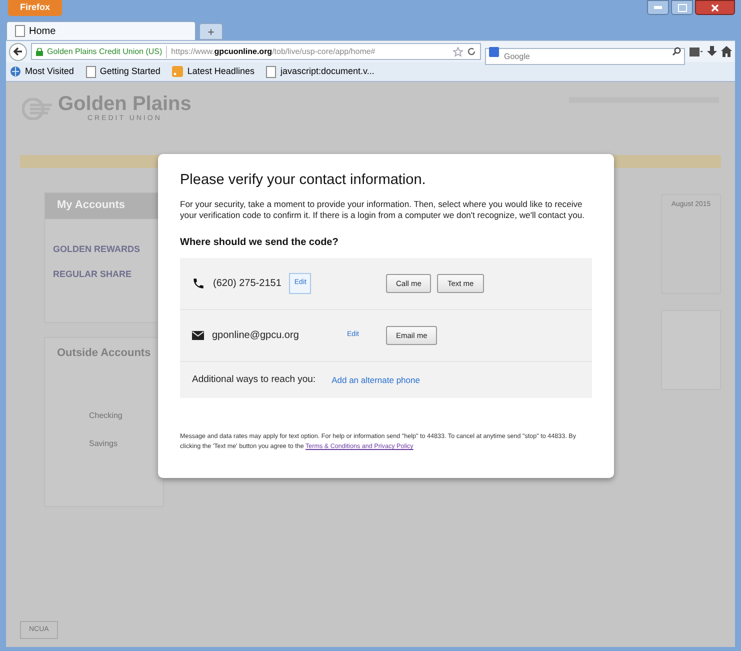 The width and height of the screenshot is (741, 651). What do you see at coordinates (247, 284) in the screenshot?
I see `contact-value: (620) 275-2151` at bounding box center [247, 284].